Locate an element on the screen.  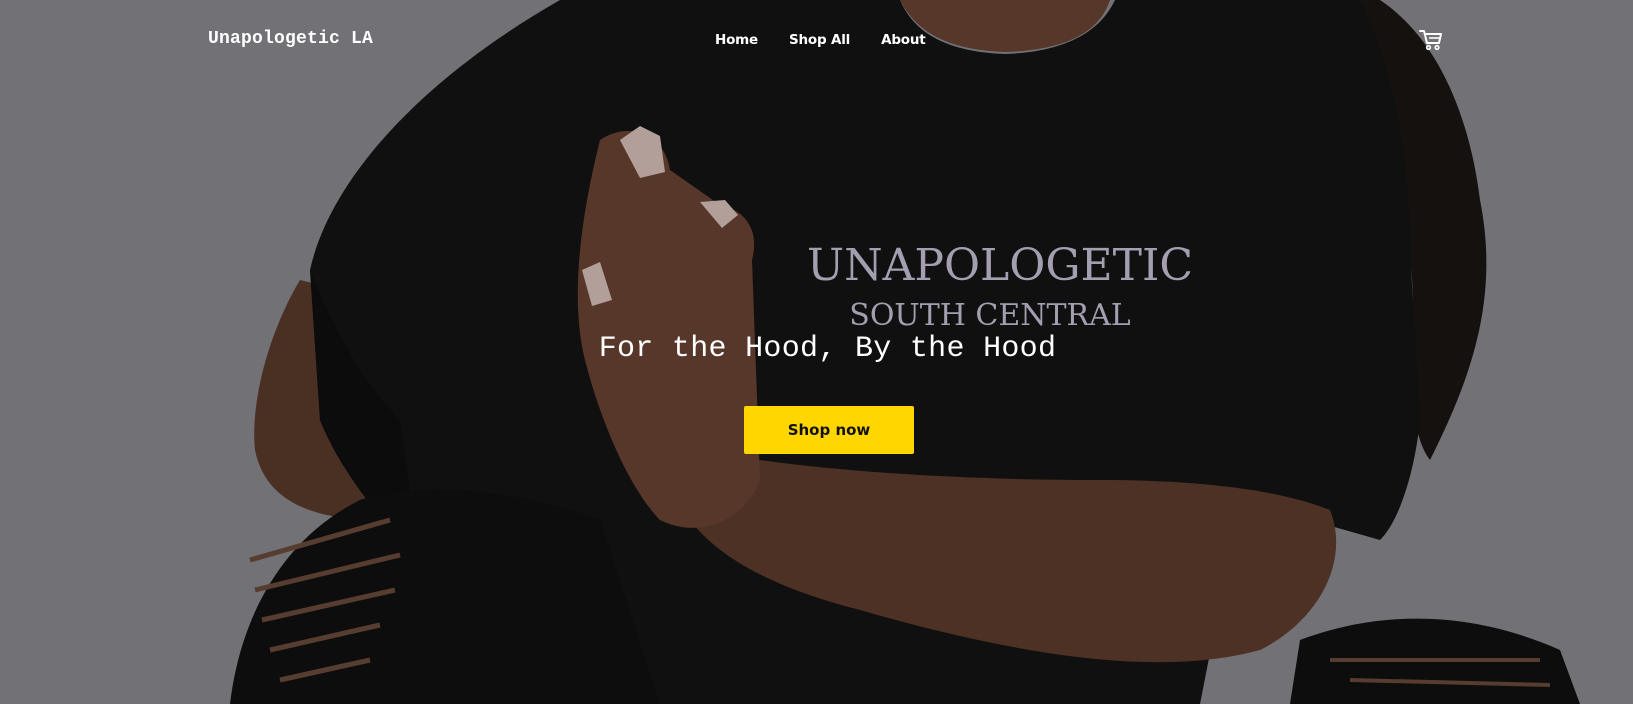
nav-about: About is located at coordinates (903, 40).